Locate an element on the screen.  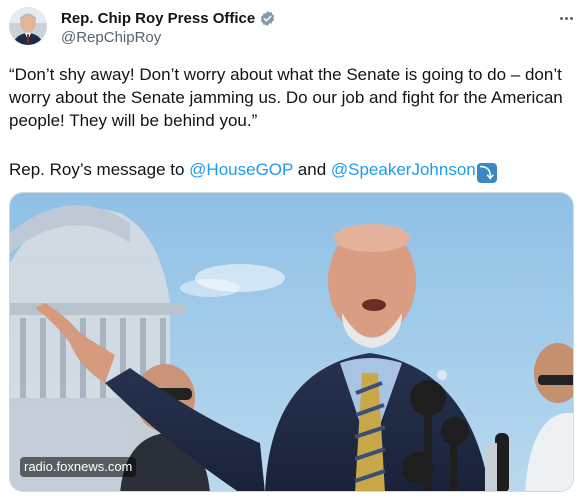
verified-badge-icon is located at coordinates (267, 18).